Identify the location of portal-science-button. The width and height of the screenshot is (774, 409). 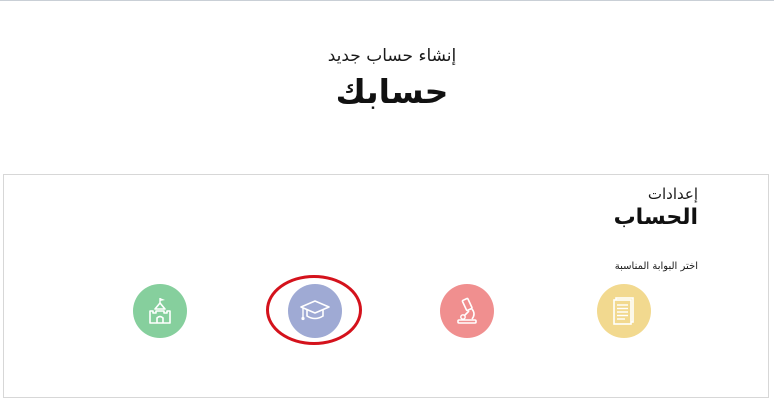
(467, 311).